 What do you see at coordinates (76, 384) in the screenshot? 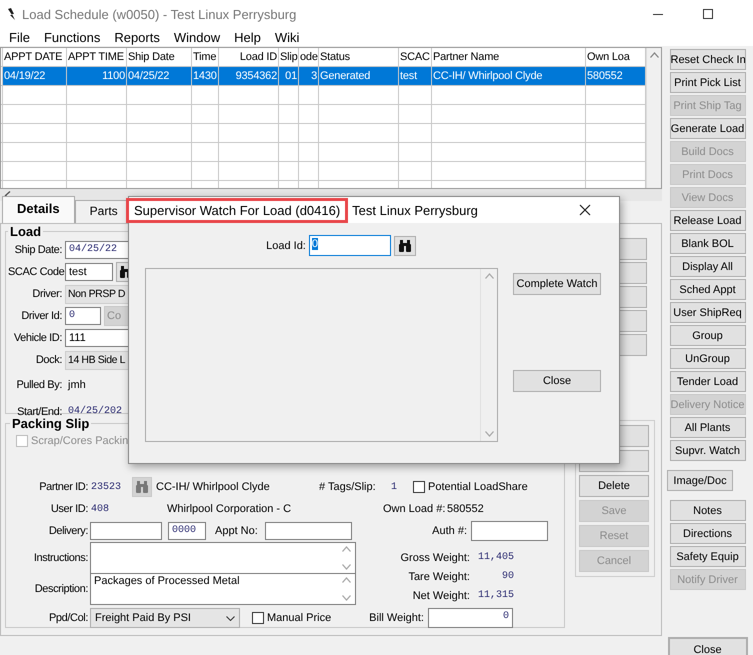
I see `field-value: jmh` at bounding box center [76, 384].